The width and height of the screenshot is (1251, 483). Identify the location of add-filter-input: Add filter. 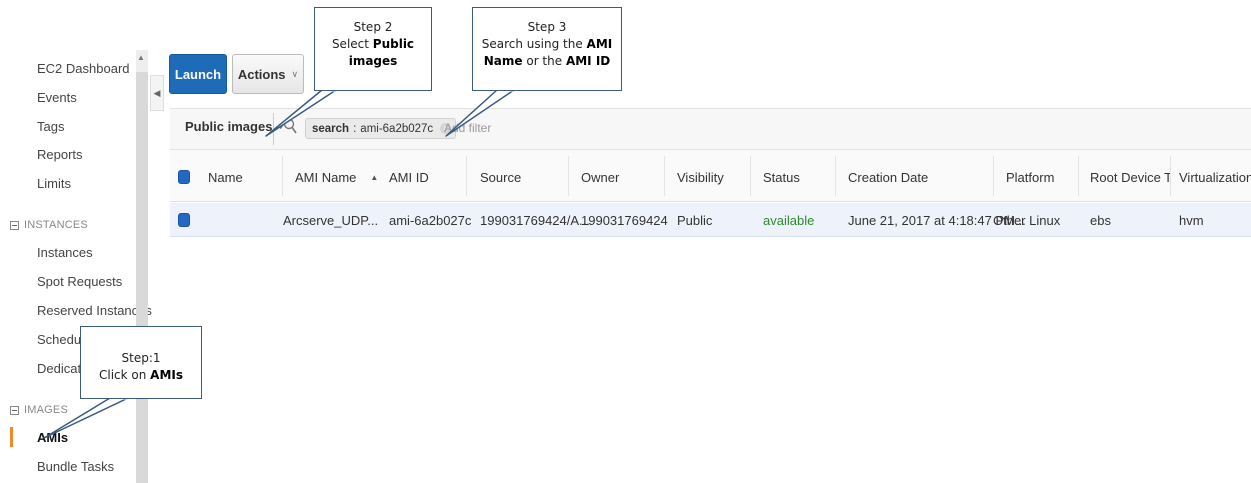
(467, 128).